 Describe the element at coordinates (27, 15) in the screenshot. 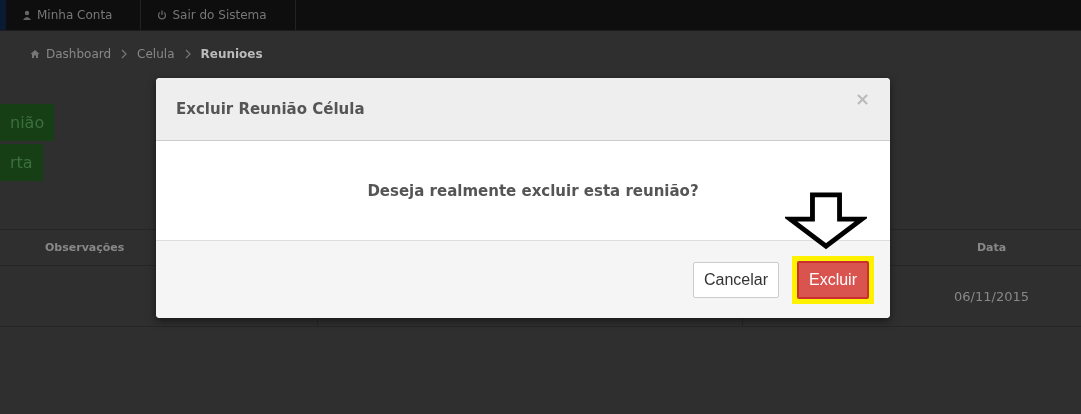

I see `user-icon` at that location.